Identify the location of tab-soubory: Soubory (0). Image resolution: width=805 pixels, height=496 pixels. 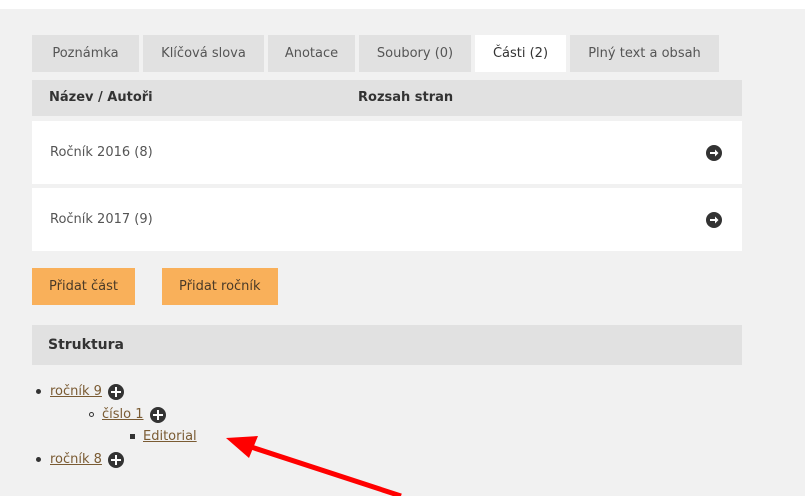
(415, 53).